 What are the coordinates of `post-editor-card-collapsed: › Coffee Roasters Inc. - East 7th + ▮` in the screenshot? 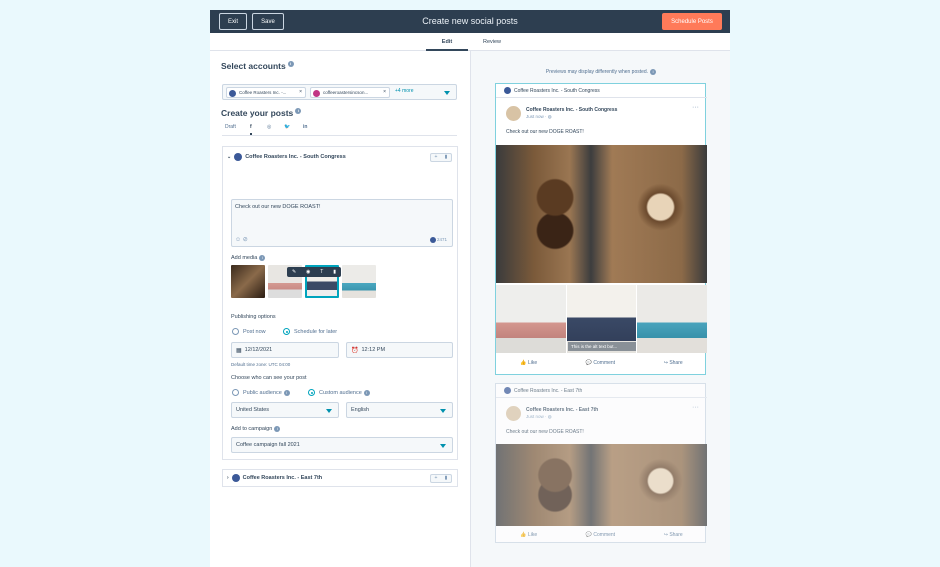 It's located at (340, 478).